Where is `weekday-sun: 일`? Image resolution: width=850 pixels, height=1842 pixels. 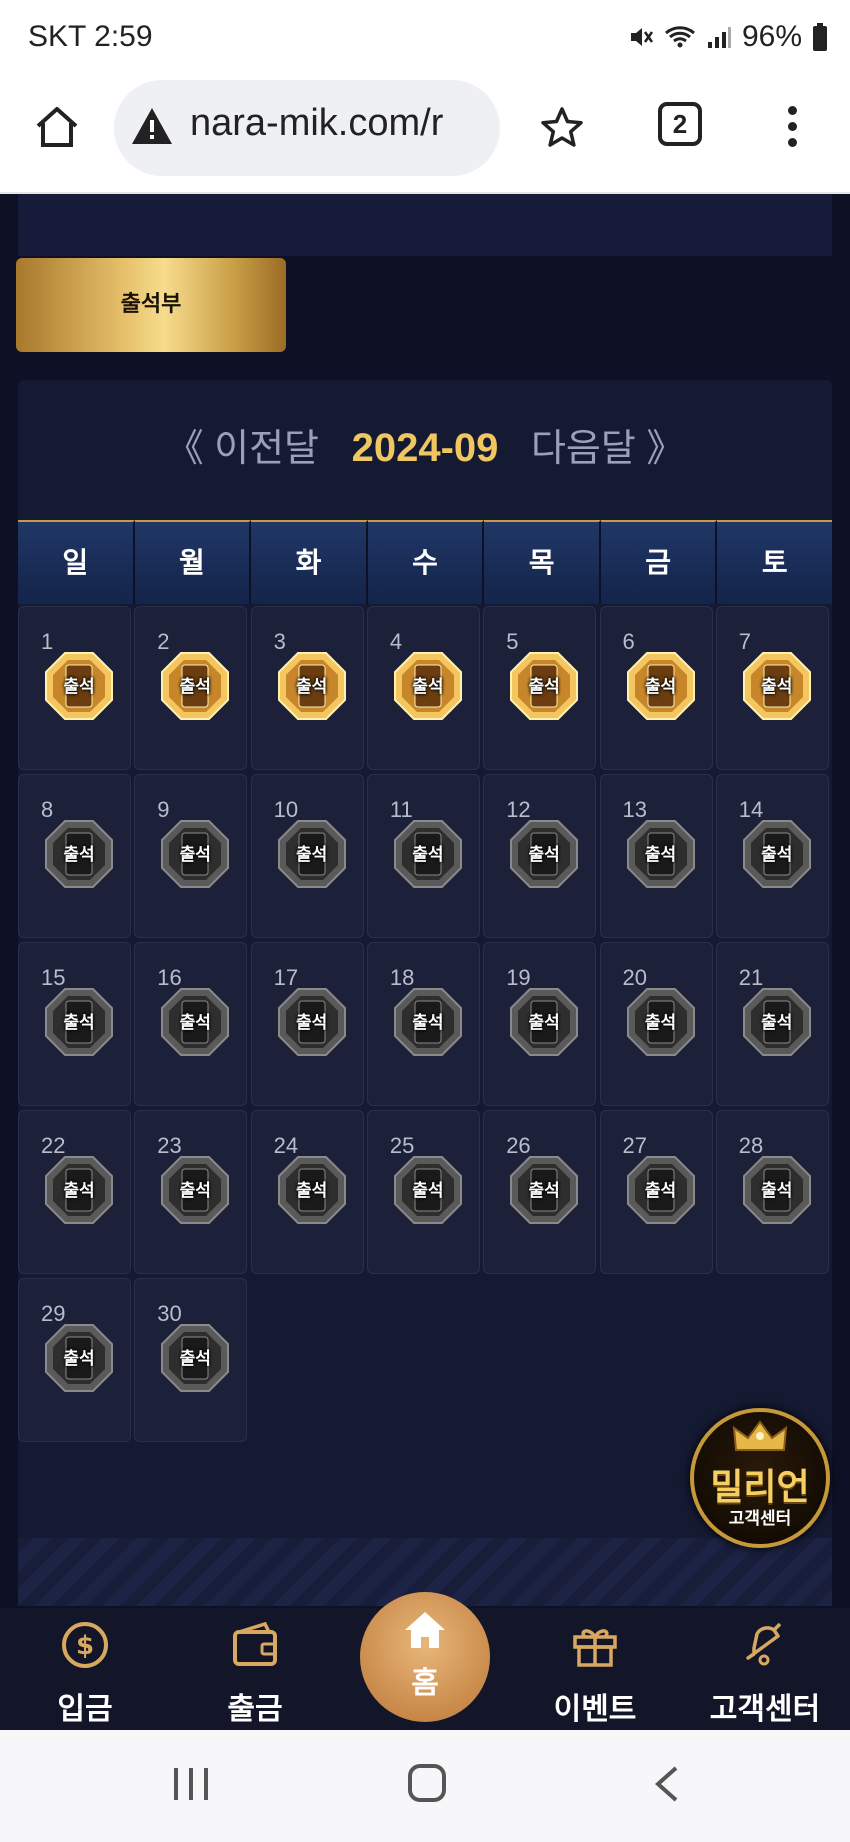
weekday-sun: 일 is located at coordinates (76, 562).